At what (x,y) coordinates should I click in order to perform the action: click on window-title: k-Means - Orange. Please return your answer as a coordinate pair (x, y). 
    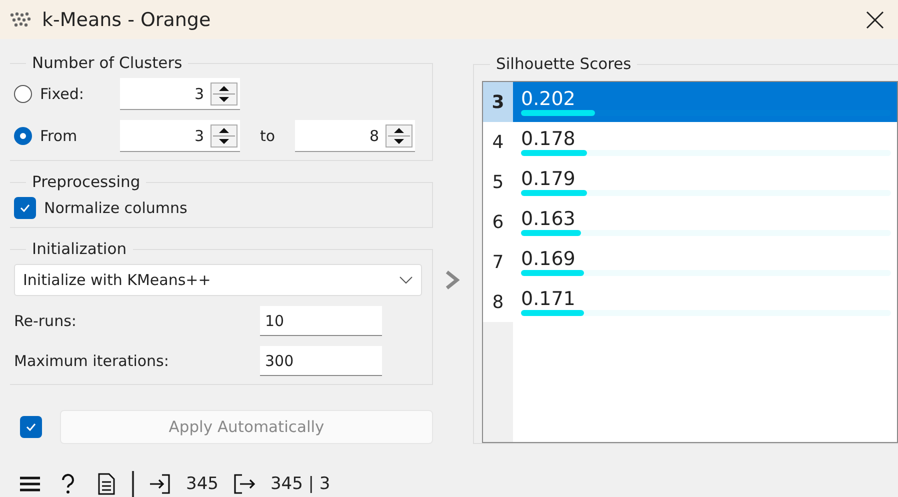
    Looking at the image, I should click on (127, 19).